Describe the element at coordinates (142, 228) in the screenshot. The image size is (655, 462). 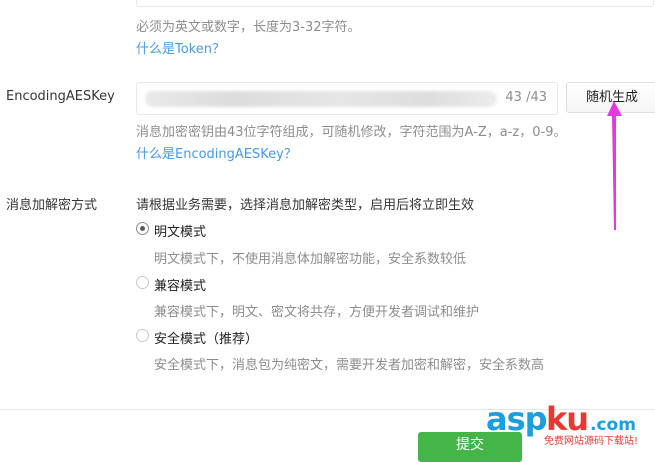
I see `plaintext-mode-radio` at that location.